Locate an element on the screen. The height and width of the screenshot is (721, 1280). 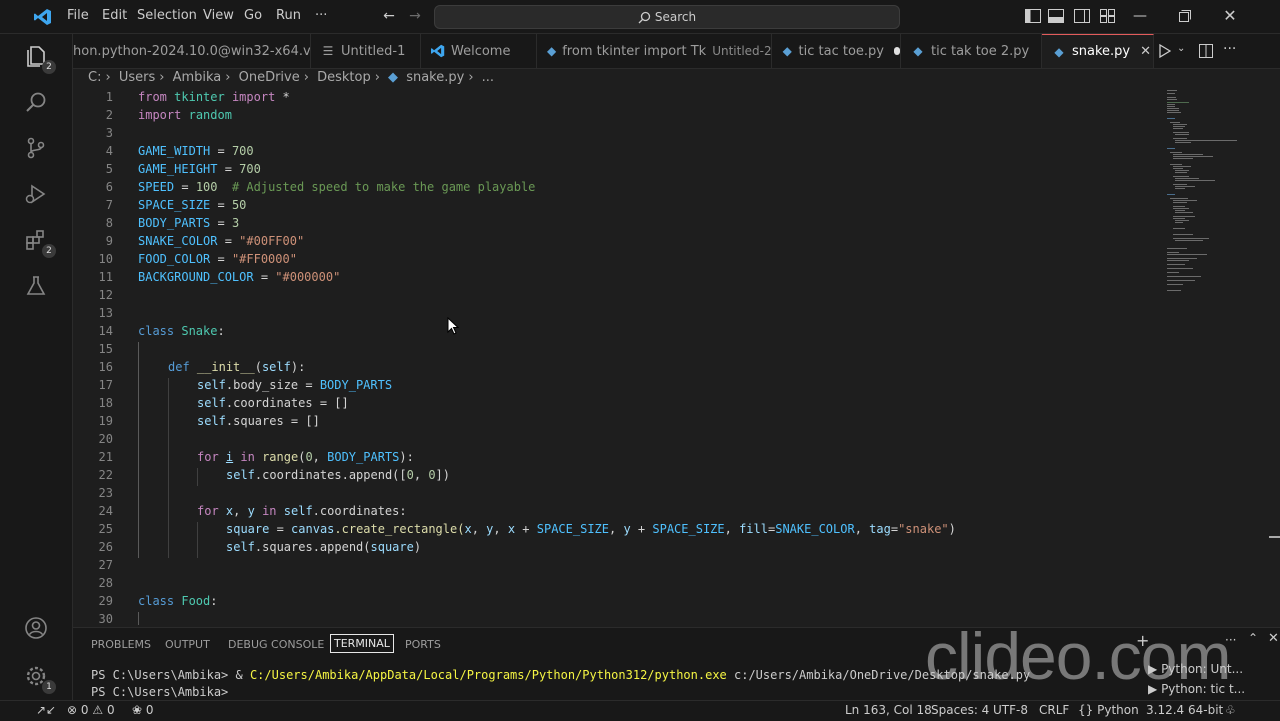
ports-status: ❀ 0 is located at coordinates (143, 710).